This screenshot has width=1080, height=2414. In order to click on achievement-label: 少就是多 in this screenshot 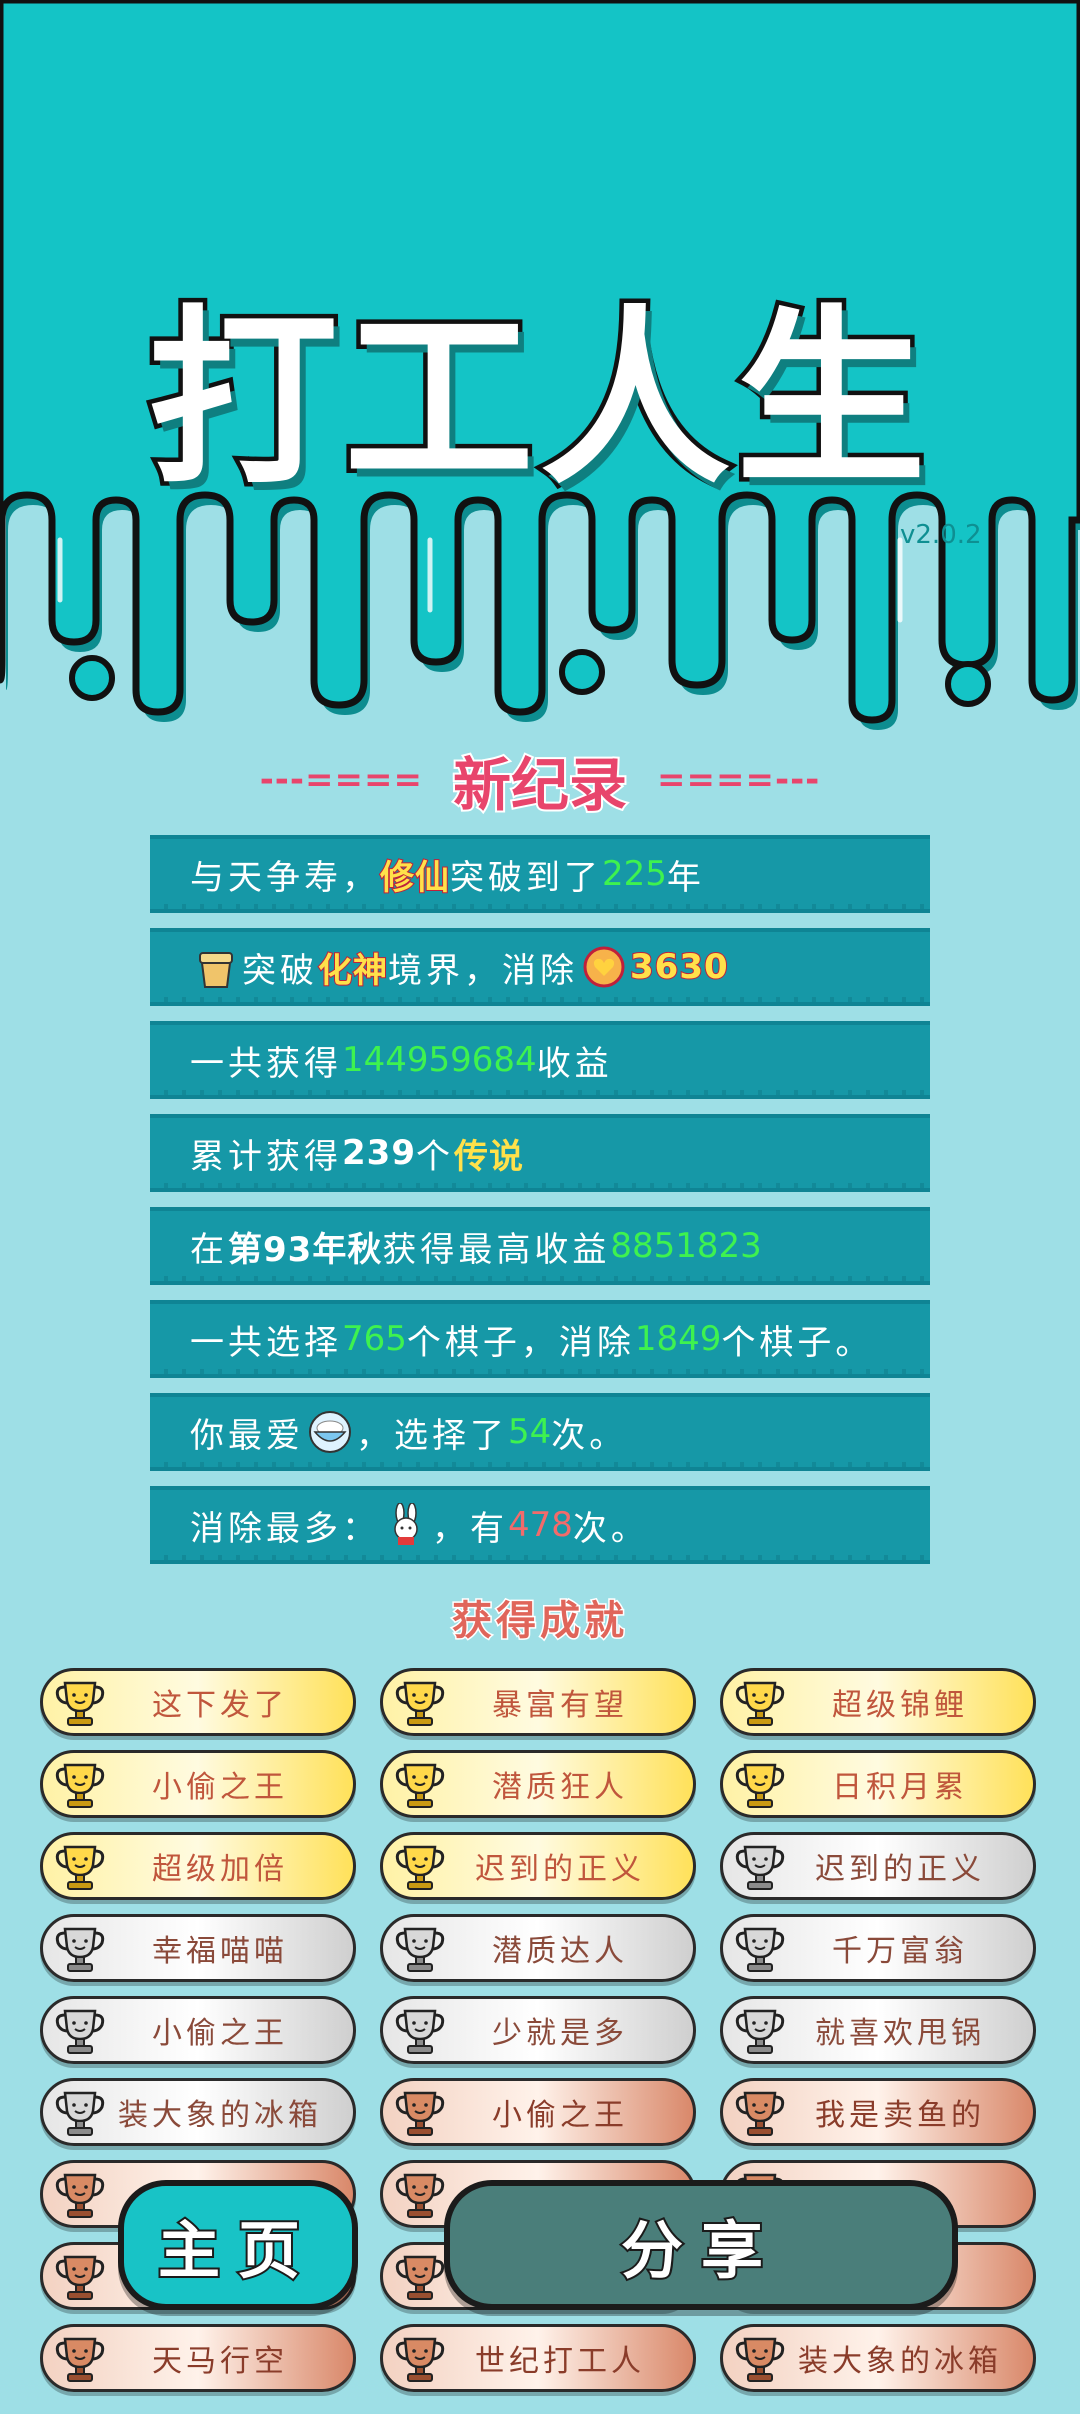, I will do `click(560, 2033)`.